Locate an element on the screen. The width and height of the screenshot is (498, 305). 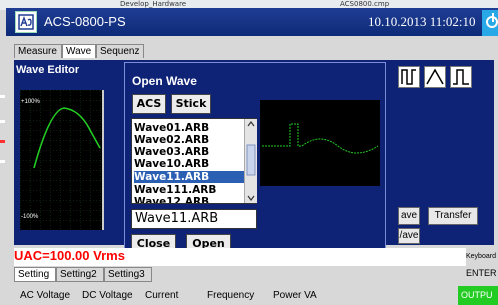
stick-source-button: Stick is located at coordinates (191, 104).